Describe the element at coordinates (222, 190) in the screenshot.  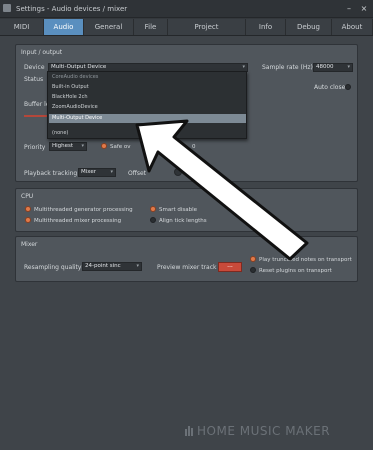
I see `annotation-arrow-icon` at that location.